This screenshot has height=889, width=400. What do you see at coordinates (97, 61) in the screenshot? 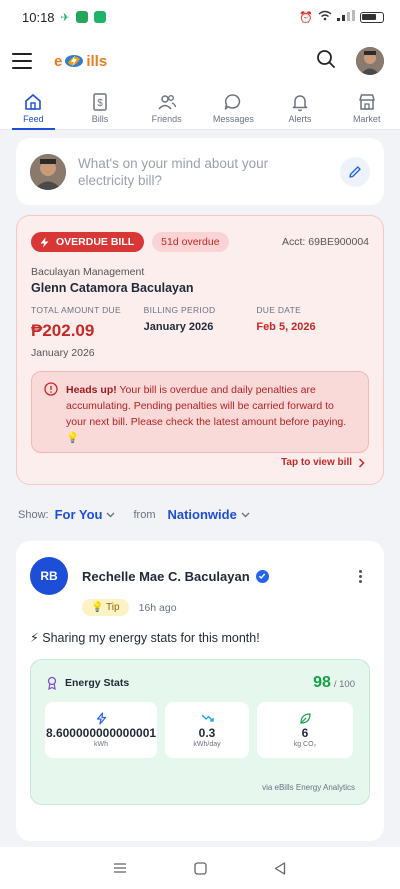
I see `logo-suffix: ills` at bounding box center [97, 61].